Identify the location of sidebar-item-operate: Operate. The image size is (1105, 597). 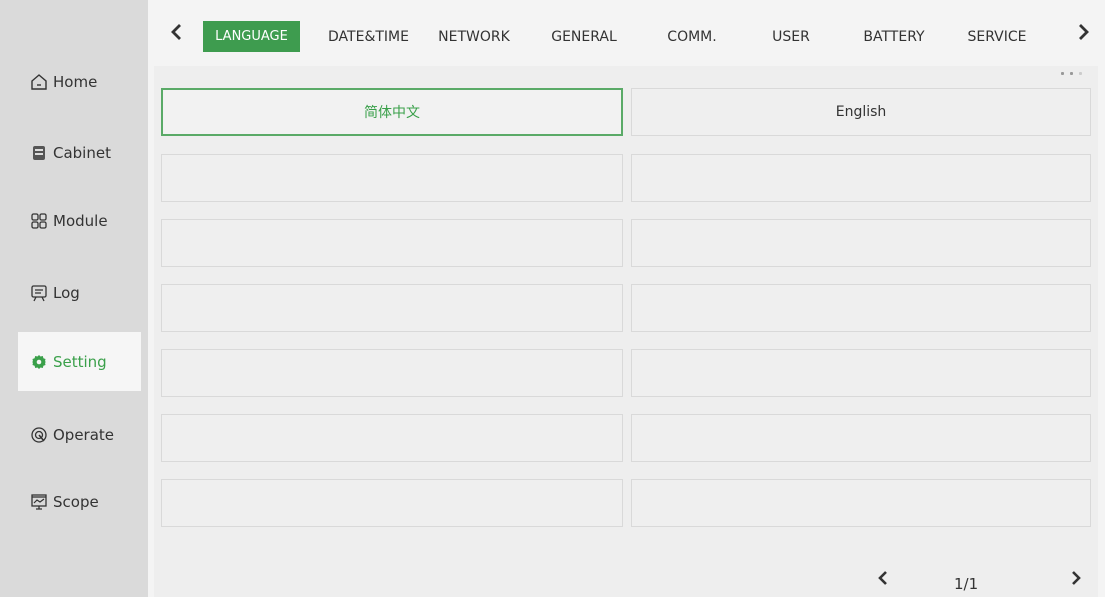
(79, 435).